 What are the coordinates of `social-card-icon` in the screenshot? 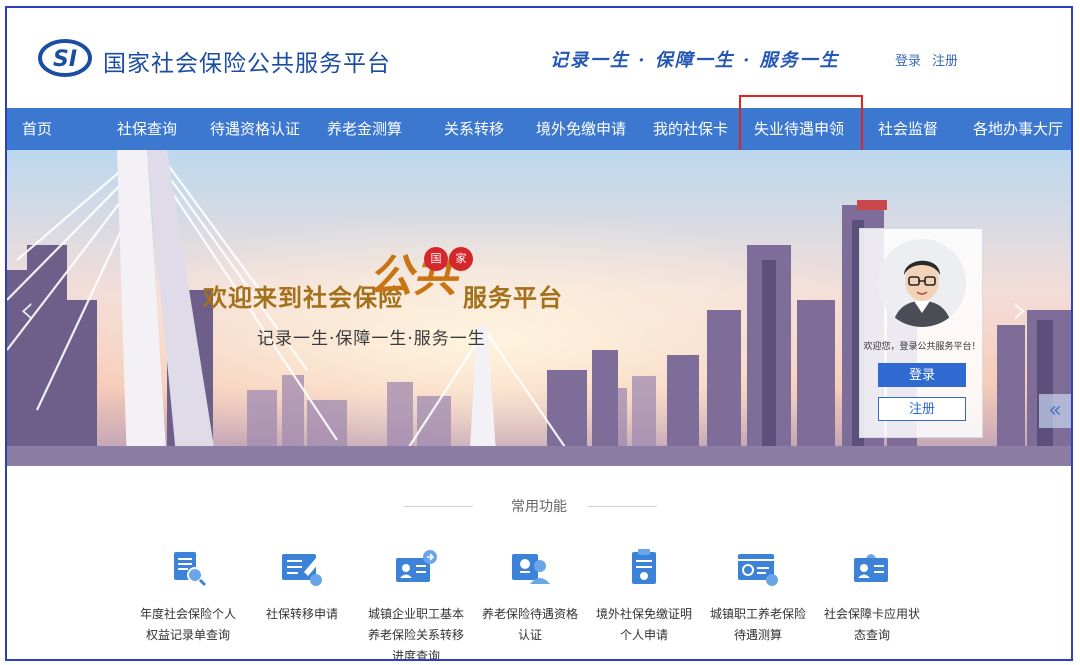 It's located at (871, 568).